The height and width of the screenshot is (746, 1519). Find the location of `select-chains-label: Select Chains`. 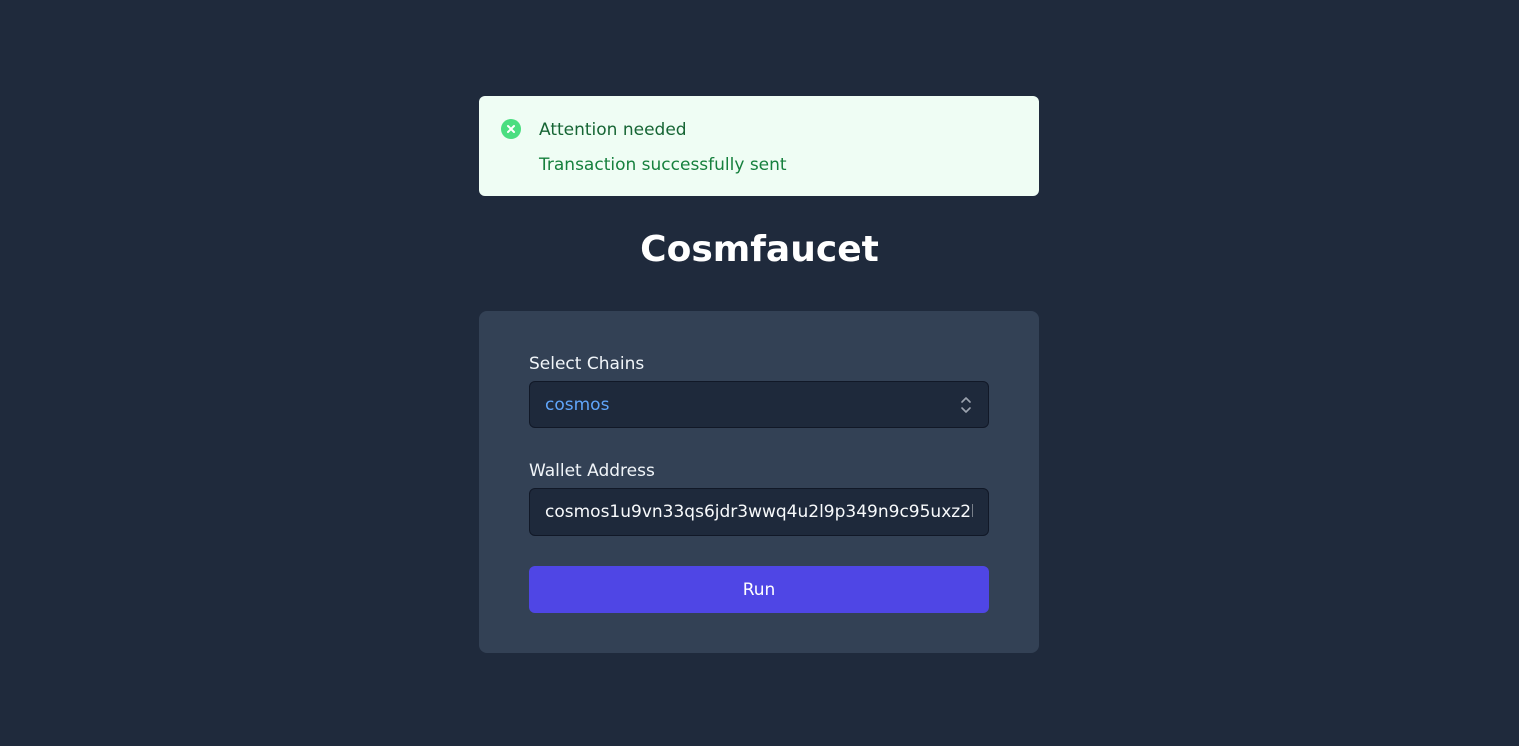

select-chains-label: Select Chains is located at coordinates (587, 364).